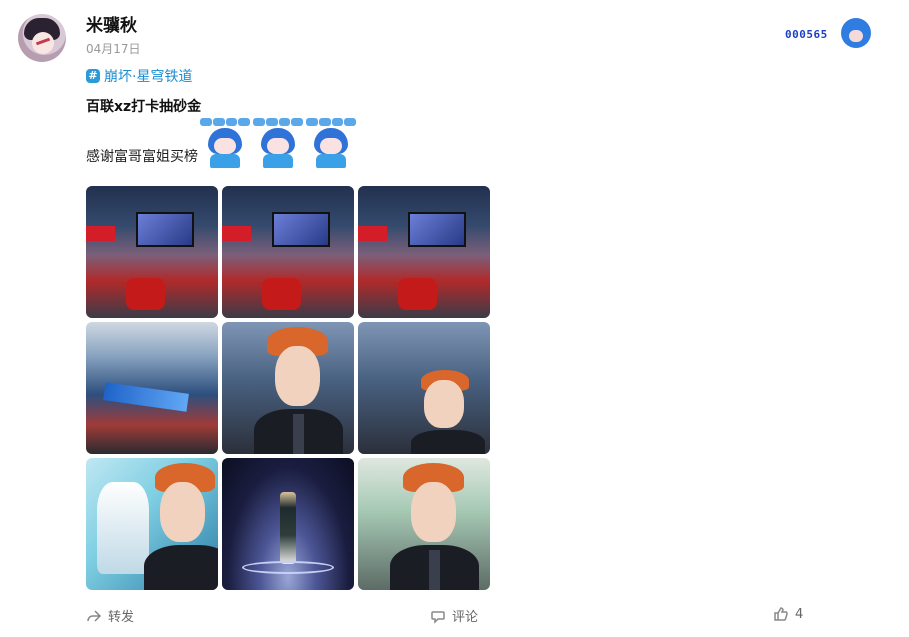 The height and width of the screenshot is (637, 909). I want to click on comment-button: 评论, so click(454, 615).